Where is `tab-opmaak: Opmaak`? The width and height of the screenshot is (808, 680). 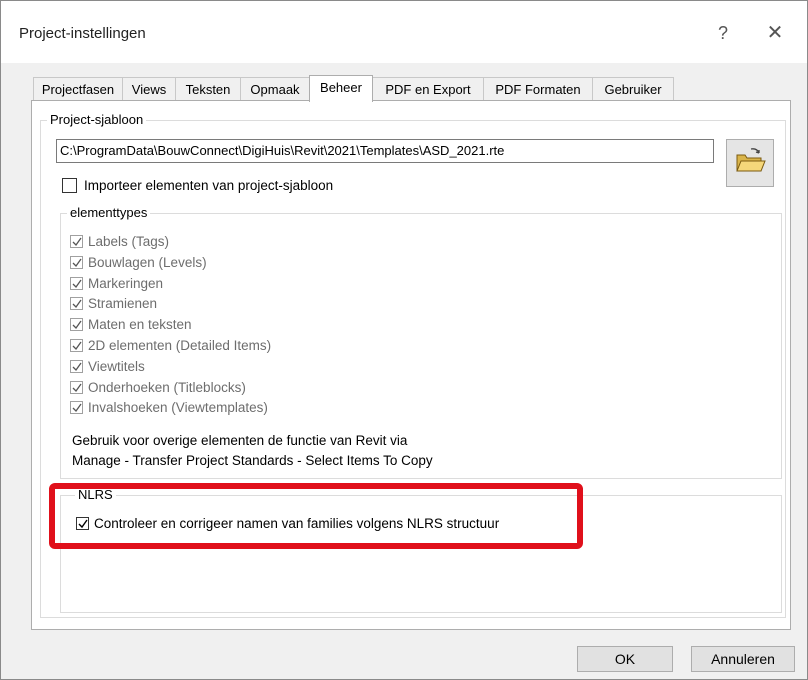 tab-opmaak: Opmaak is located at coordinates (275, 88).